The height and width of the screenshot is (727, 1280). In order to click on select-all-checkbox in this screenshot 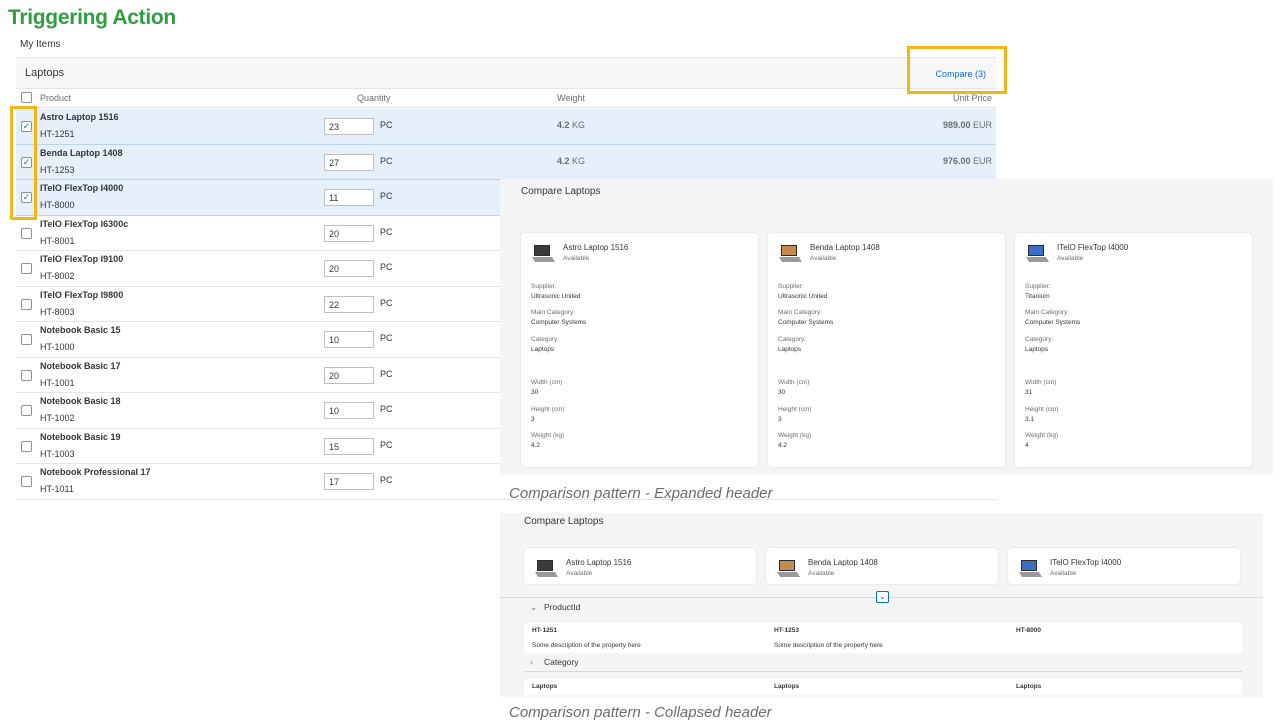, I will do `click(26, 97)`.